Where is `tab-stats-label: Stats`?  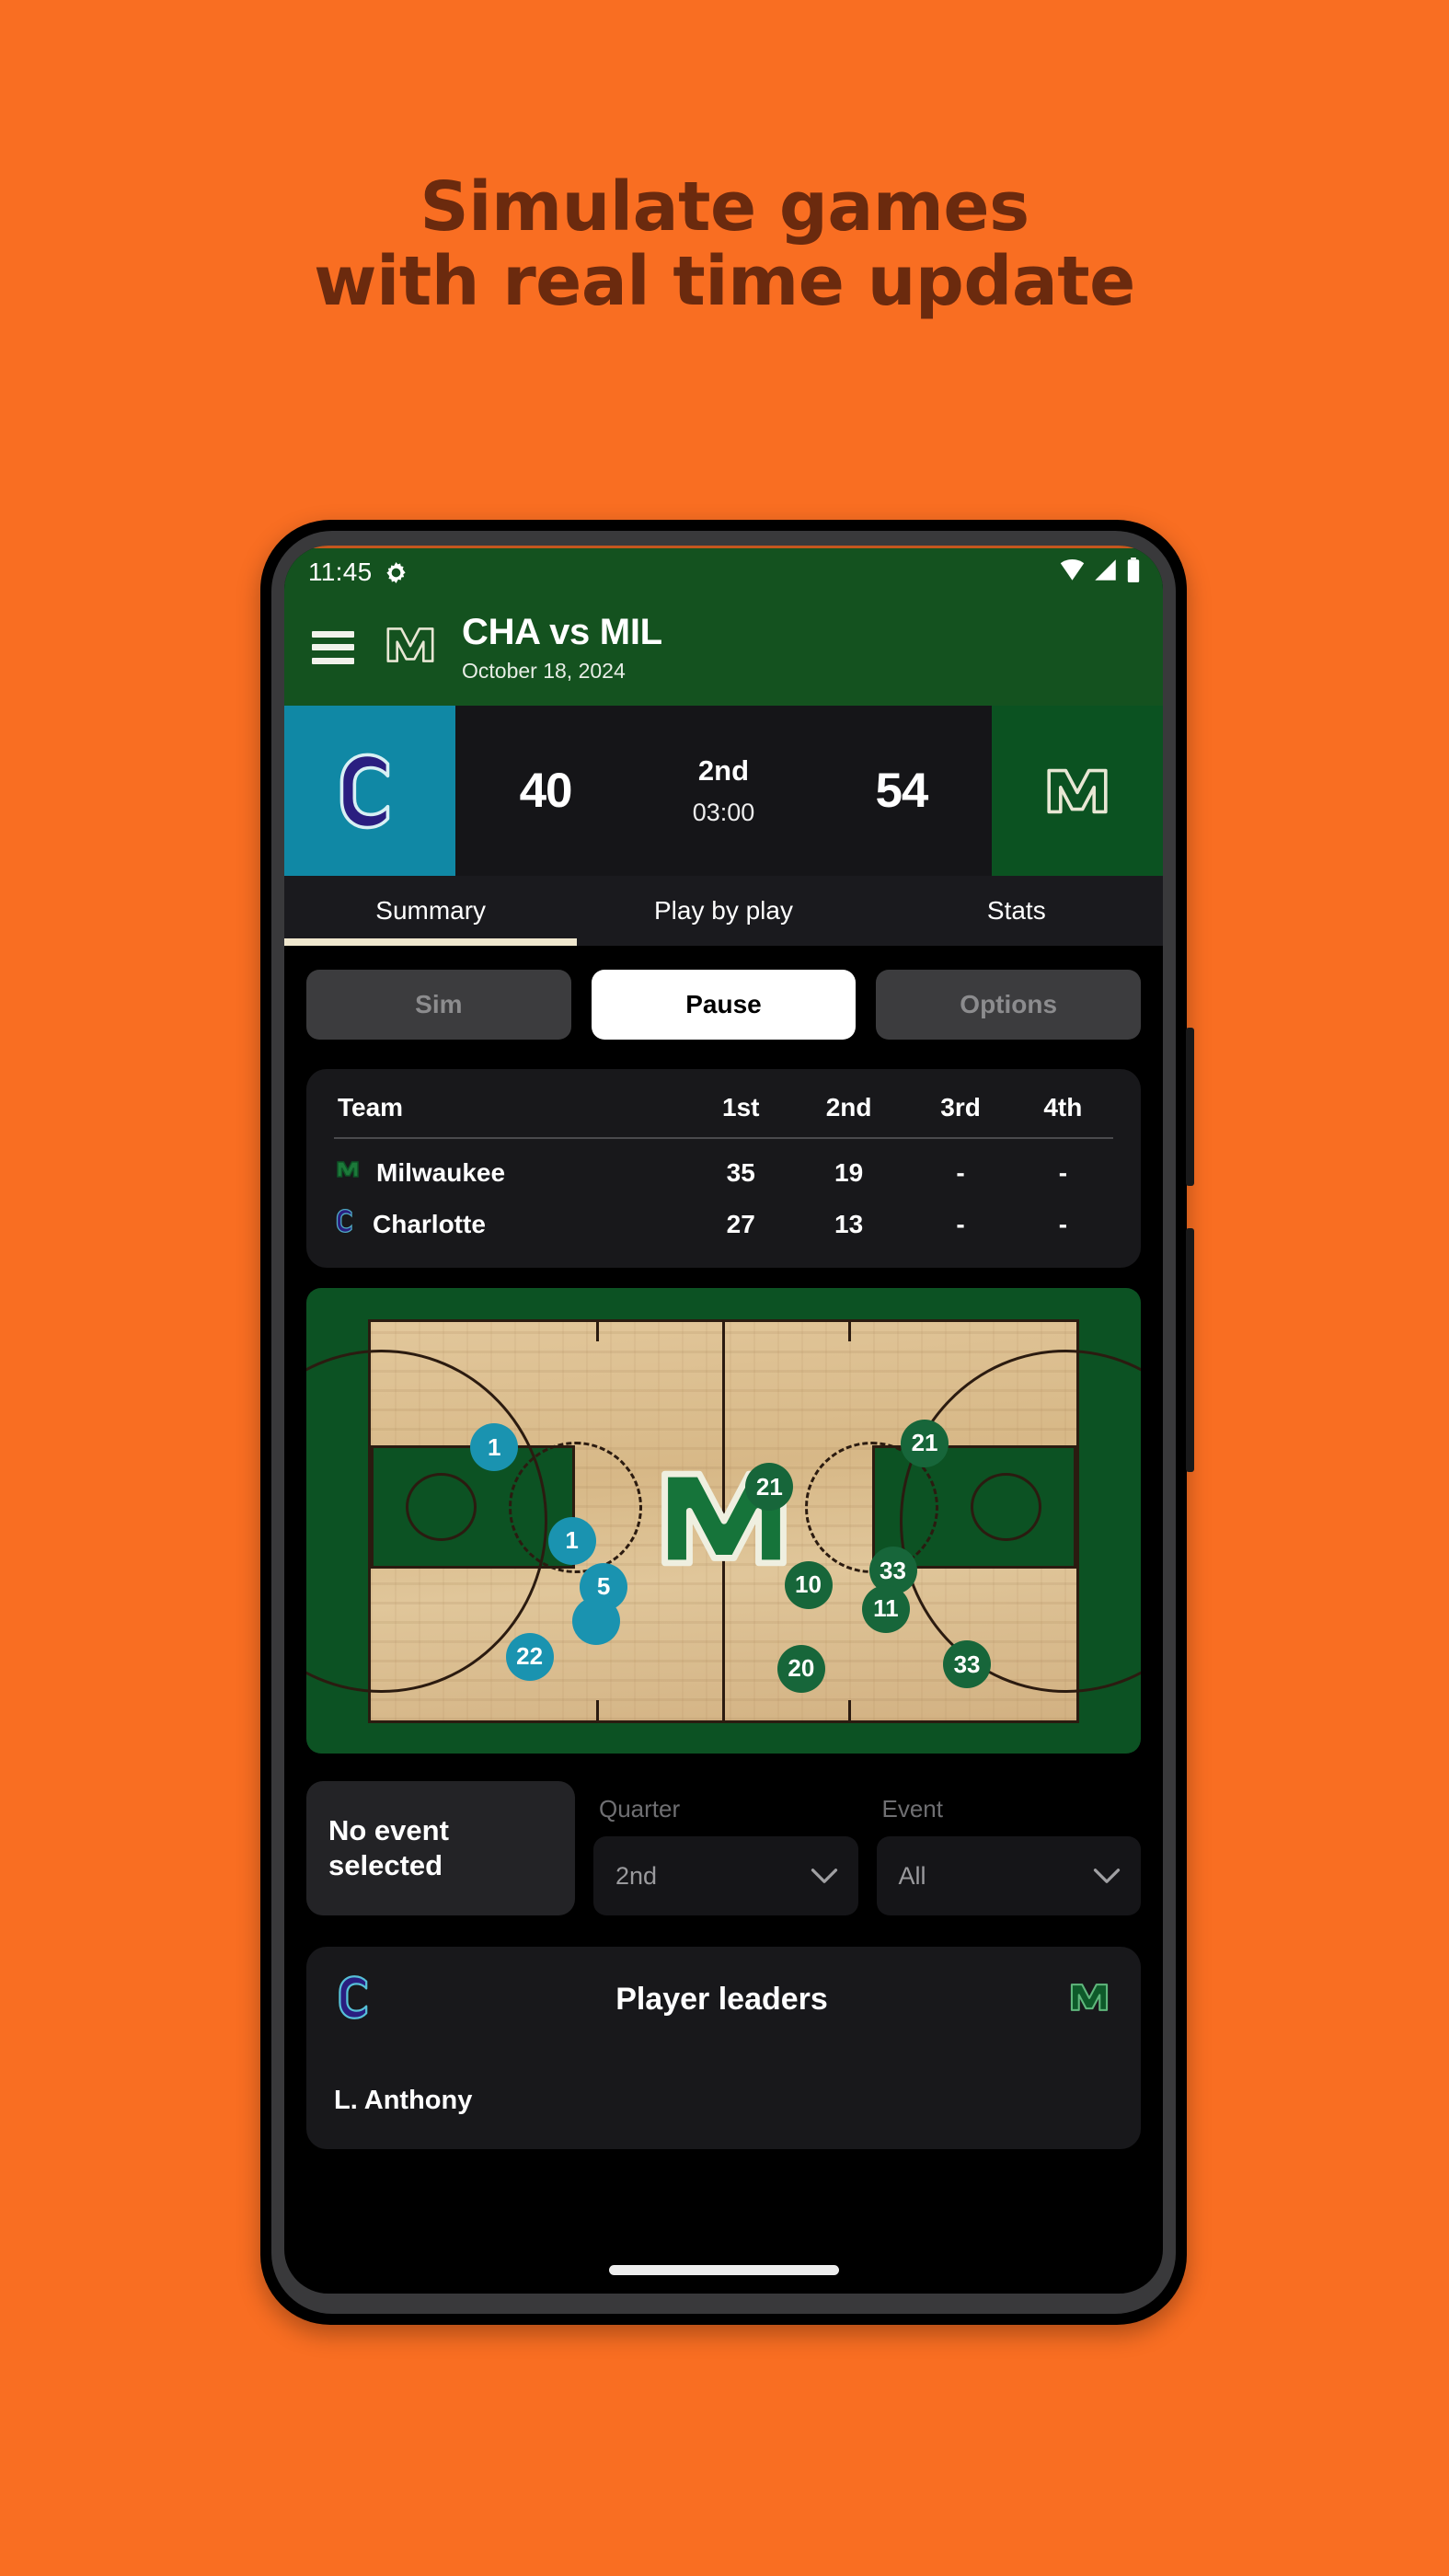 tab-stats-label: Stats is located at coordinates (1016, 911).